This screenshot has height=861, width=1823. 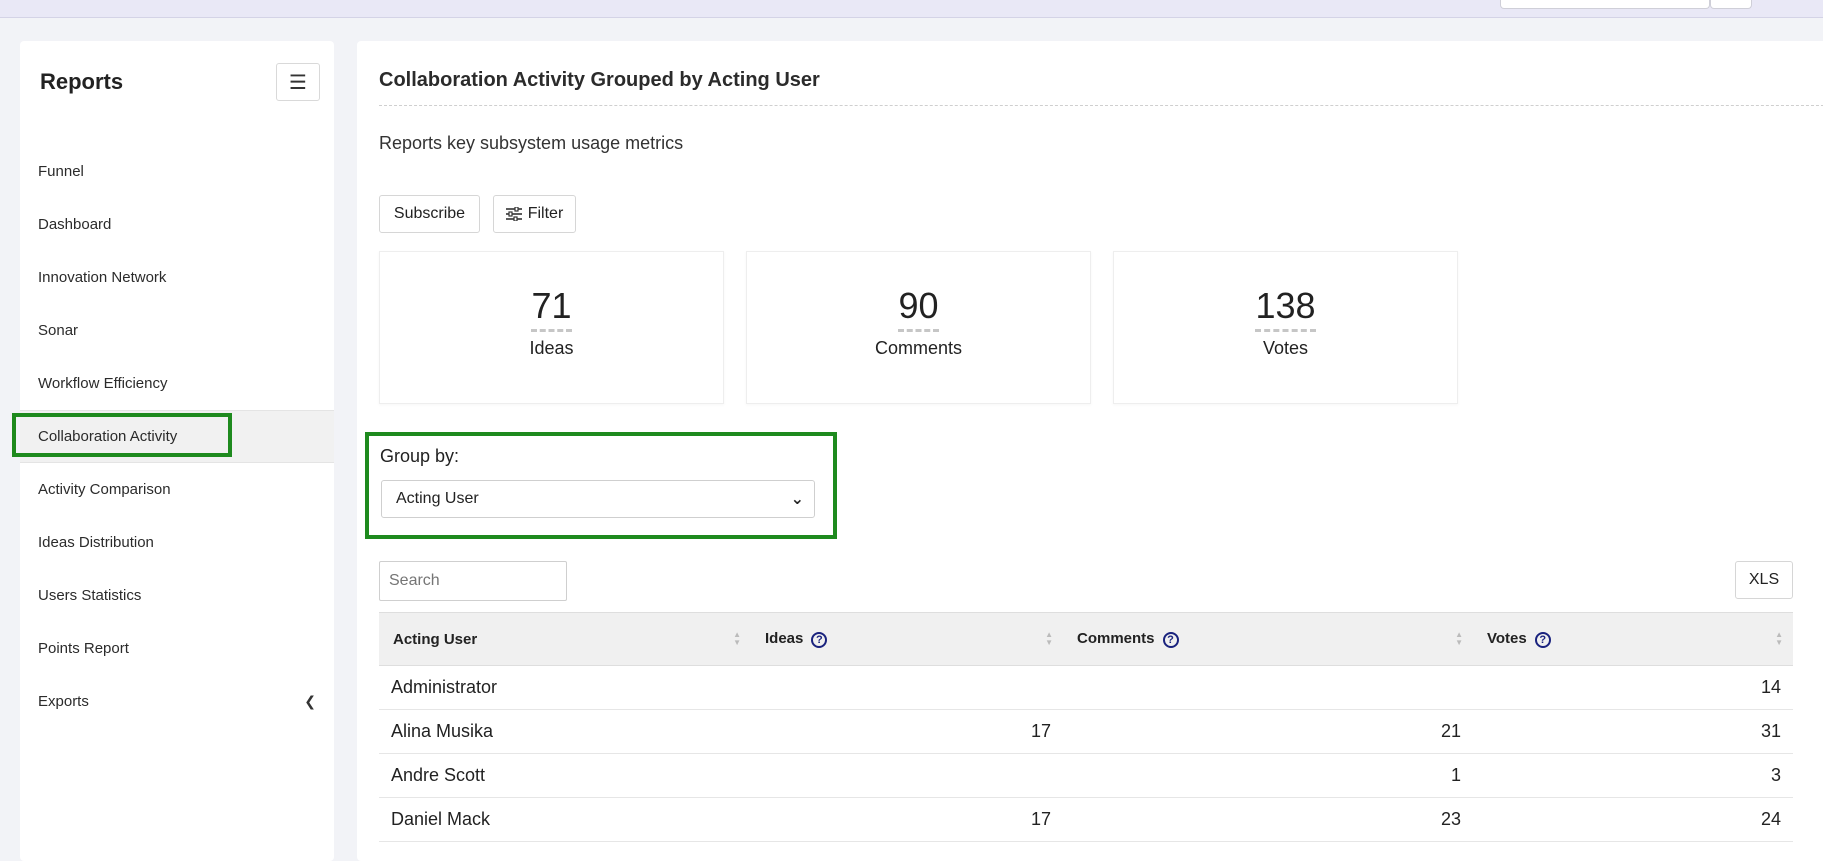 What do you see at coordinates (96, 542) in the screenshot?
I see `sidebar-item-label: Ideas Distribution` at bounding box center [96, 542].